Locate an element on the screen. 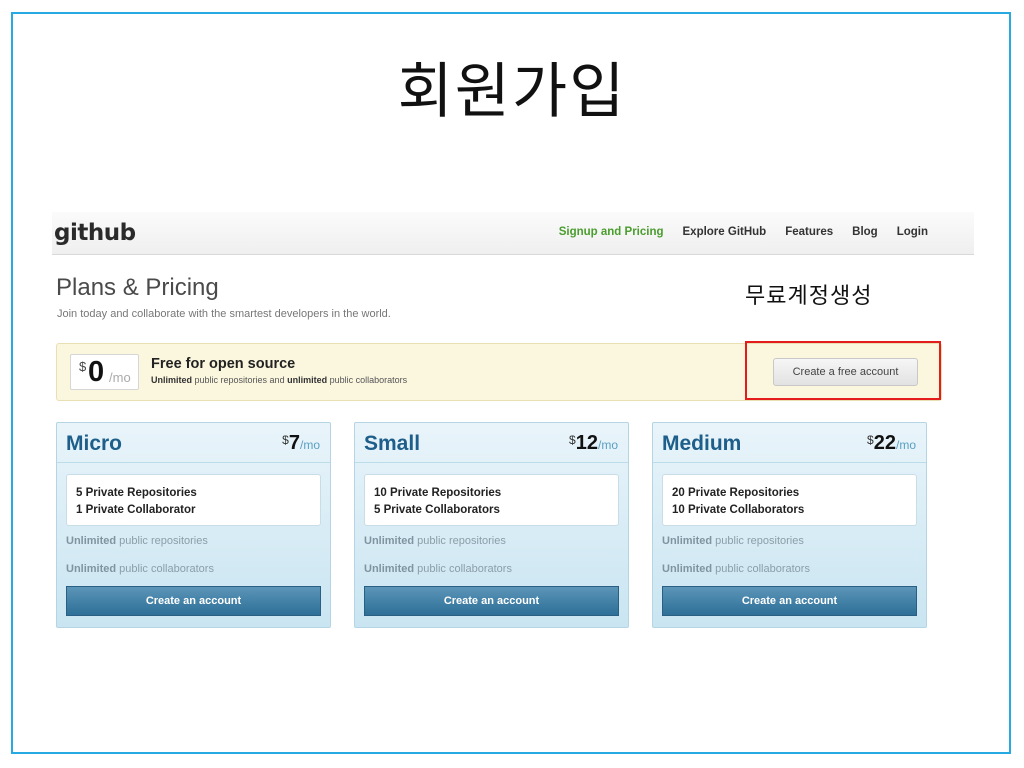 Image resolution: width=1024 pixels, height=768 pixels. plan-feature: 5 Private Collaborators is located at coordinates (437, 510).